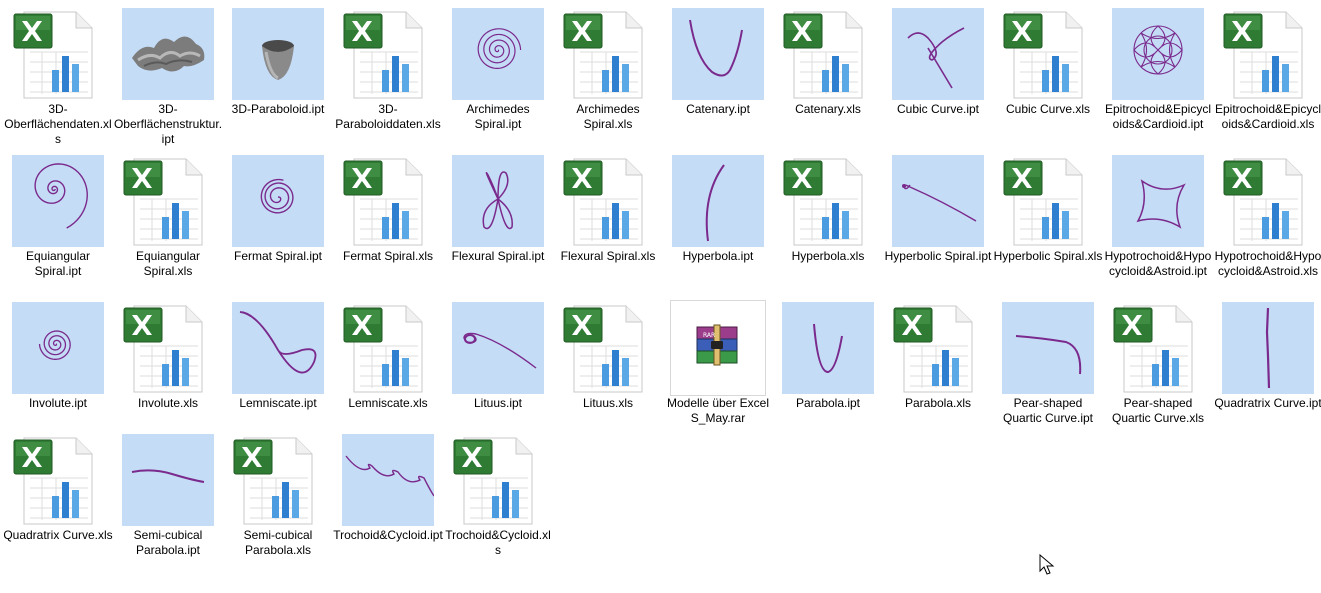 The height and width of the screenshot is (593, 1321). What do you see at coordinates (1158, 263) in the screenshot?
I see `file-name-label: Hypotrochoid&Hypocycloid&Astroid.ipt` at bounding box center [1158, 263].